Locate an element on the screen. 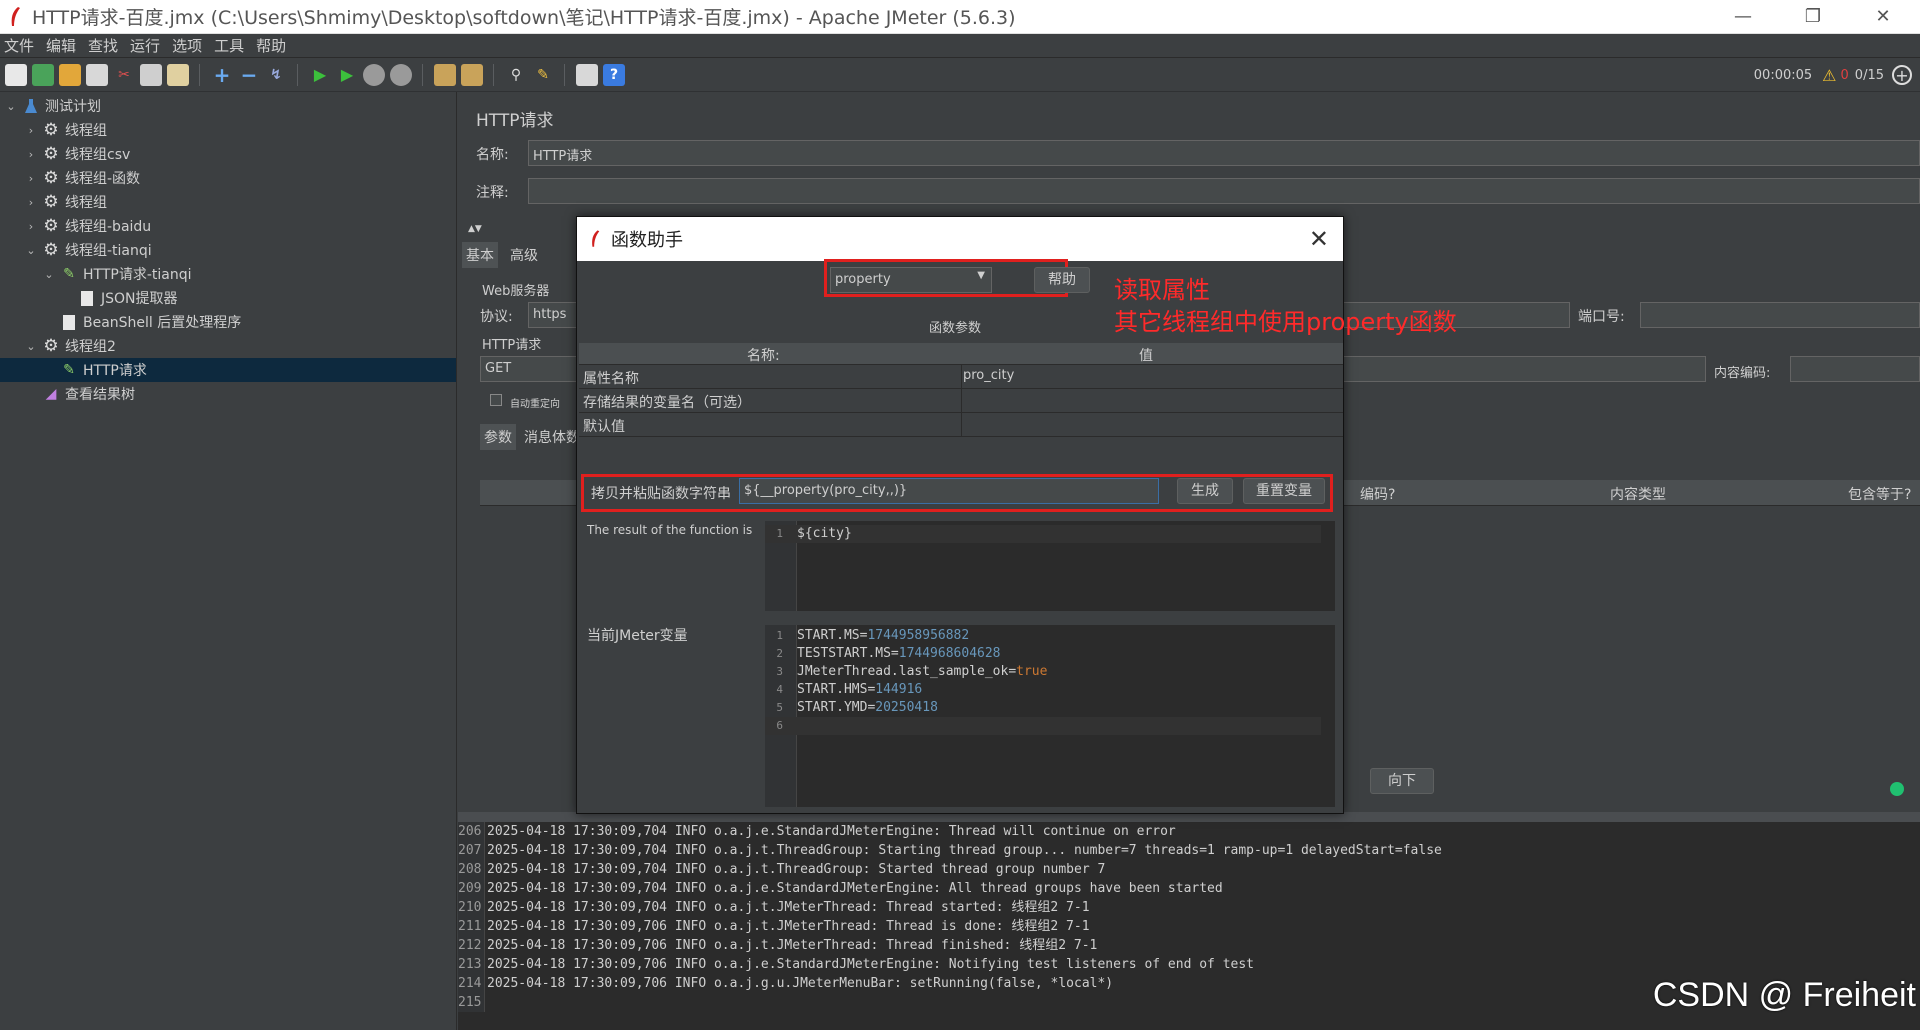 The height and width of the screenshot is (1030, 1920). menu-search: 查找 is located at coordinates (105, 45).